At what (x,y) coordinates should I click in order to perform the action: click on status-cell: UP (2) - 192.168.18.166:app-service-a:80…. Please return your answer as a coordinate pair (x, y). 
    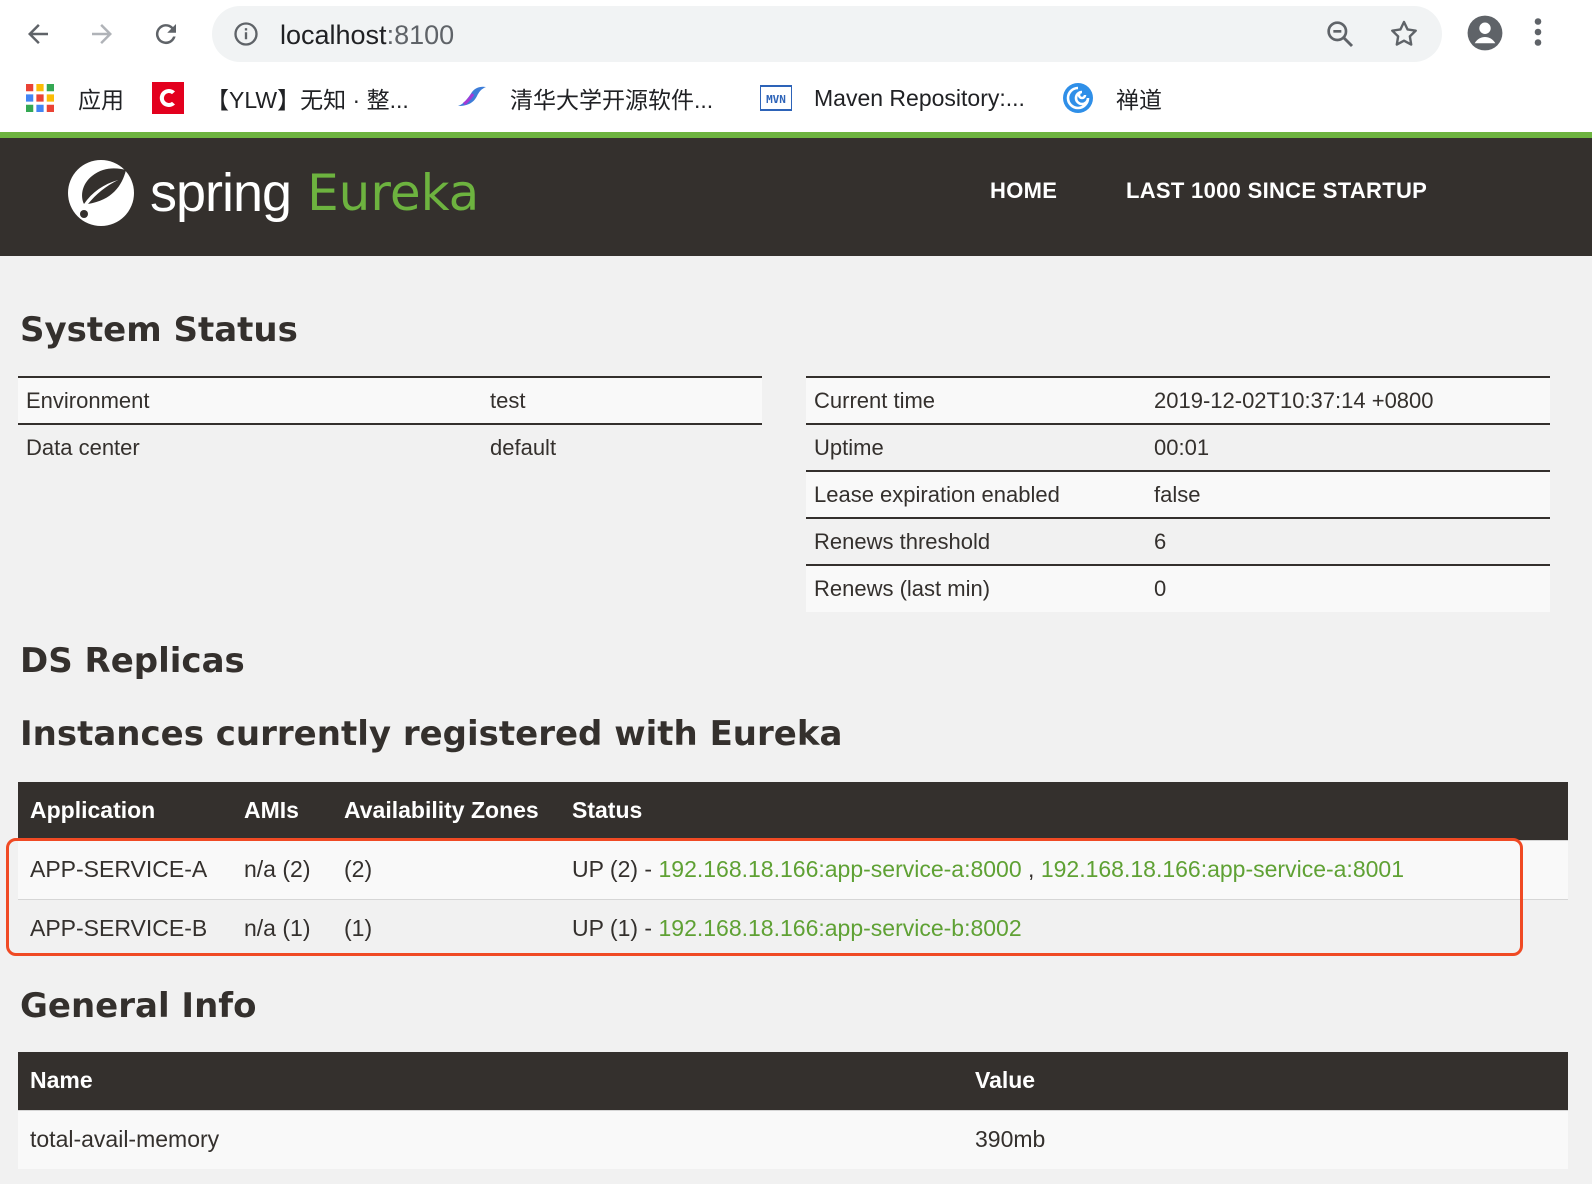
    Looking at the image, I should click on (1064, 869).